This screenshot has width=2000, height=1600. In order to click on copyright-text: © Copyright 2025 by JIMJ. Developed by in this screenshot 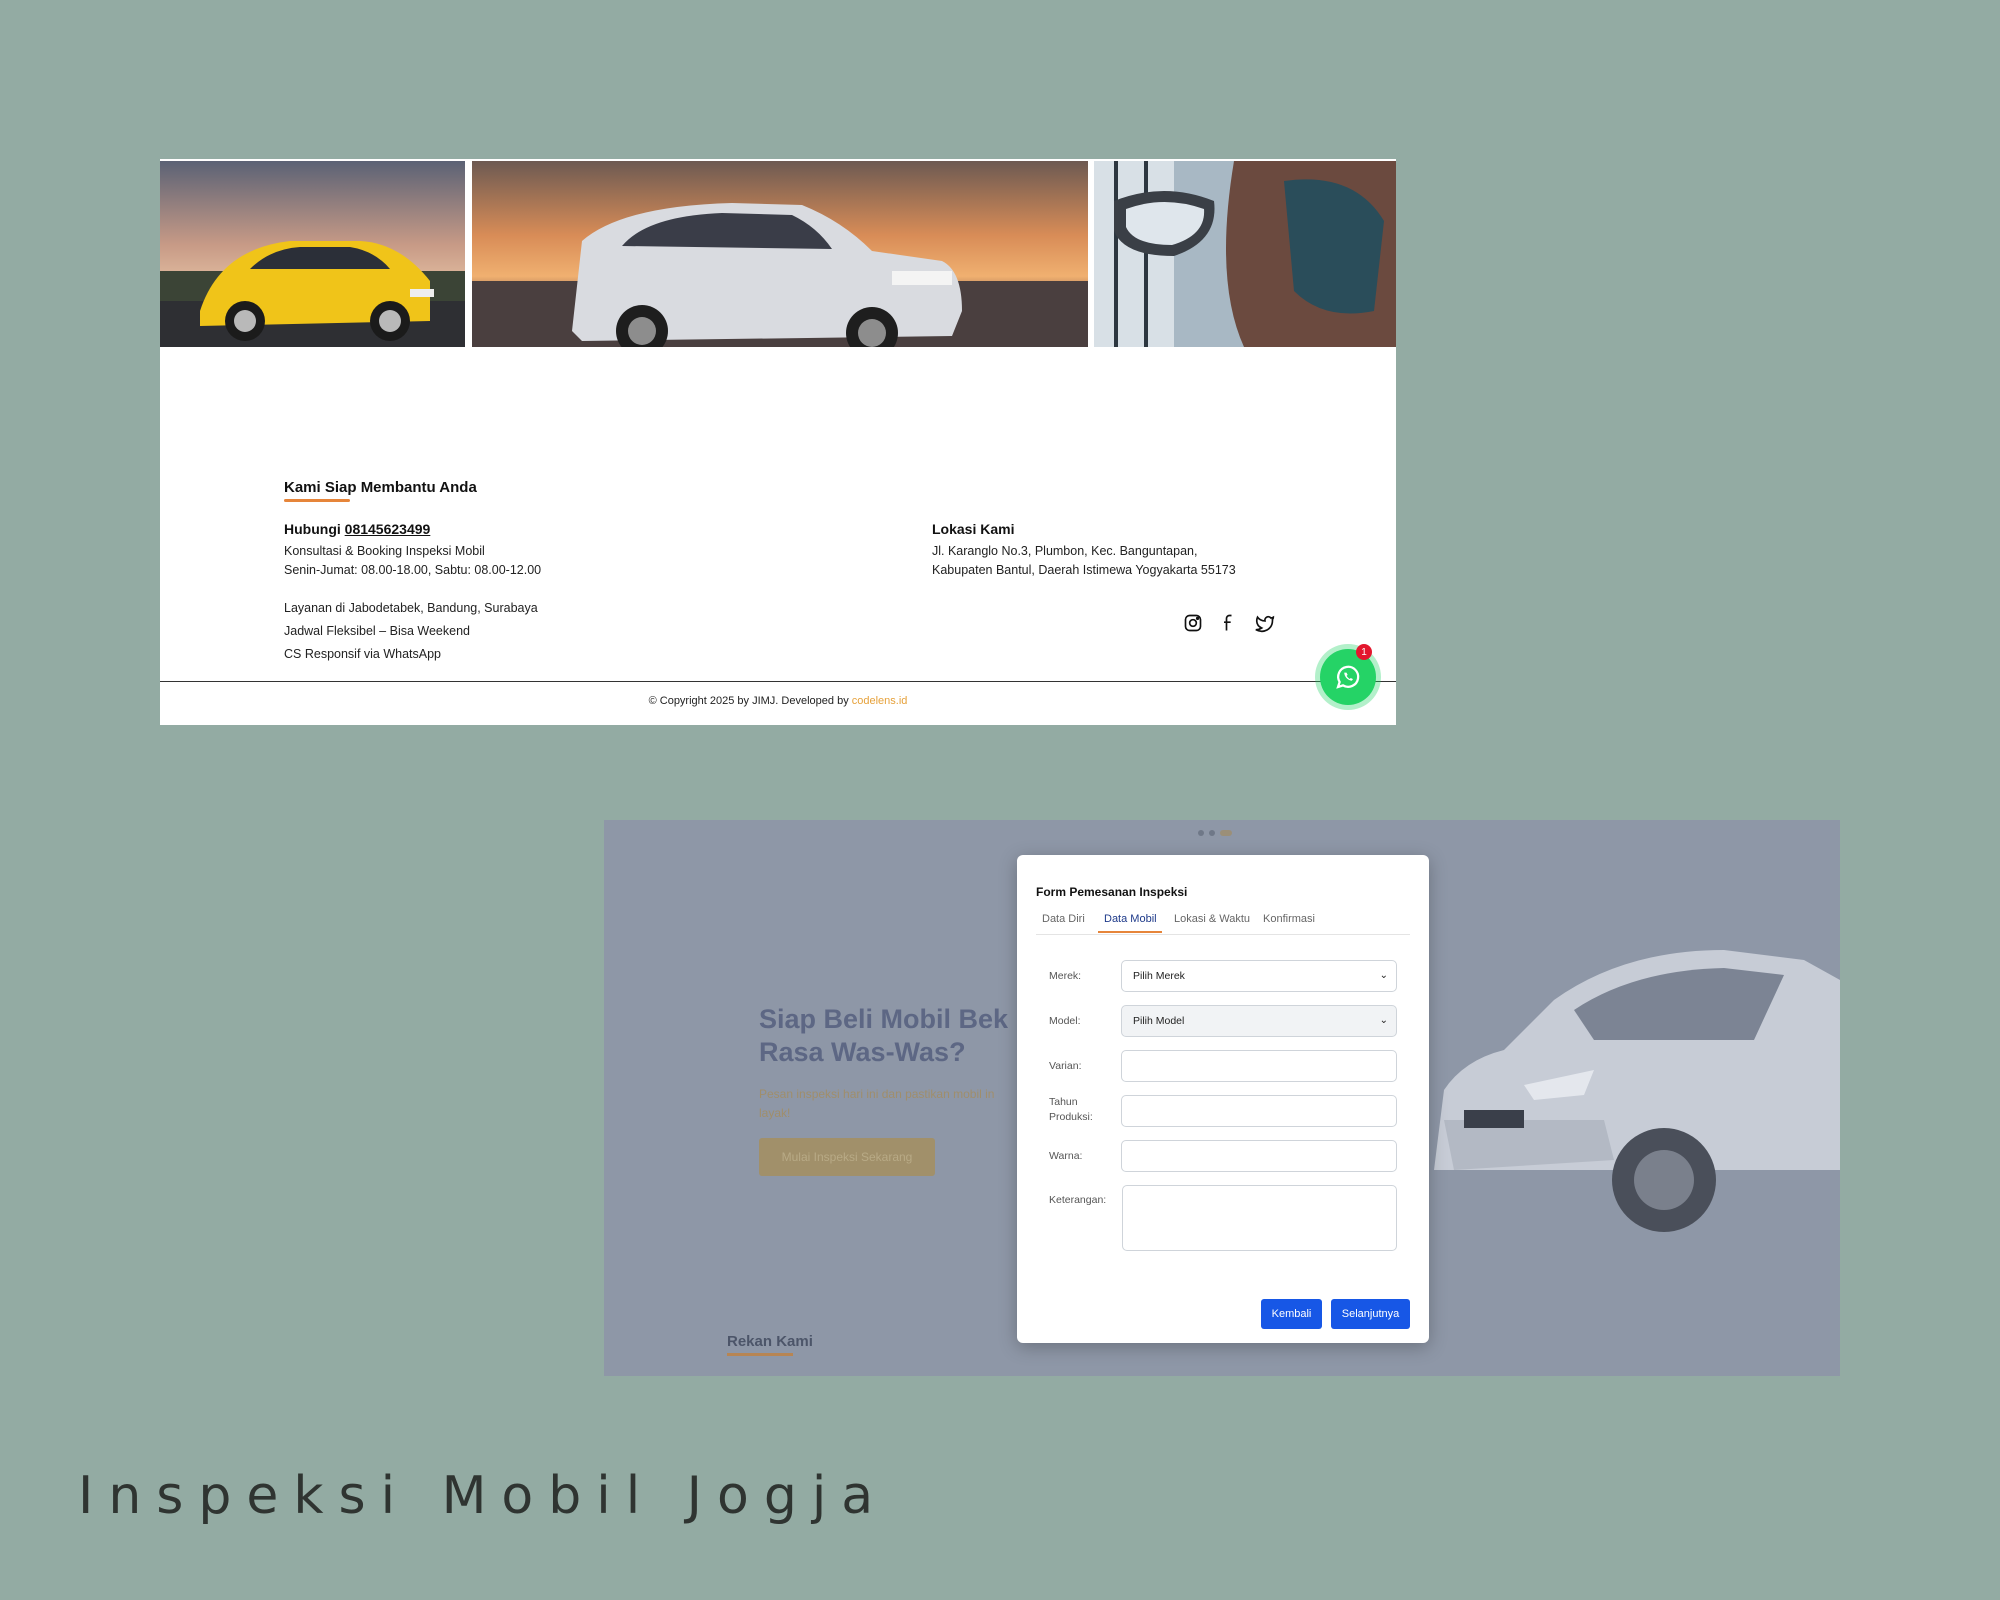, I will do `click(750, 701)`.